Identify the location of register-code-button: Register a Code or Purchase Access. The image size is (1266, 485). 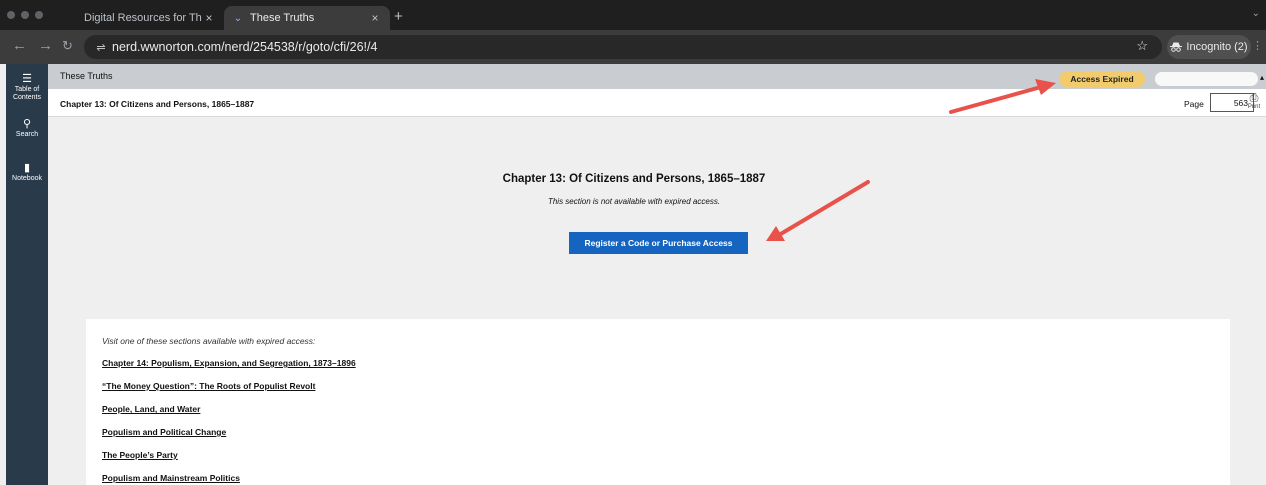
(658, 243).